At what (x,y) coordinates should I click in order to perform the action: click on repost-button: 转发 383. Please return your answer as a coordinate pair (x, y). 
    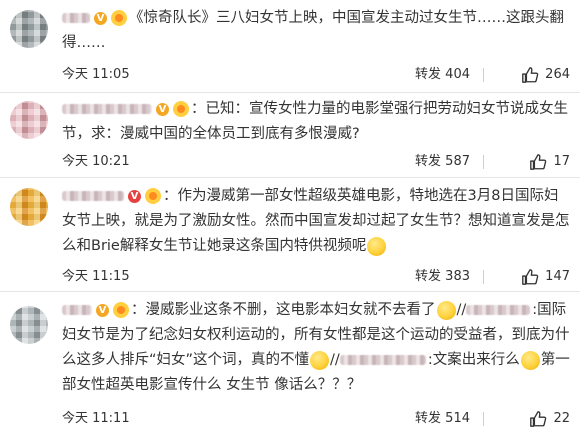
    Looking at the image, I should click on (442, 277).